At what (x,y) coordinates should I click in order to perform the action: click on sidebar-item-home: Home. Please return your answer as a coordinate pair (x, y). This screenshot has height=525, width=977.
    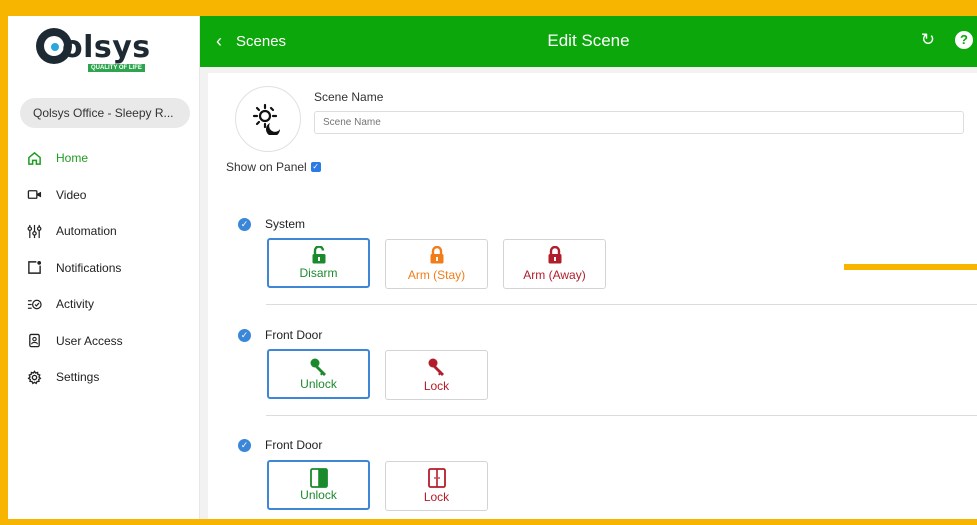
    Looking at the image, I should click on (103, 158).